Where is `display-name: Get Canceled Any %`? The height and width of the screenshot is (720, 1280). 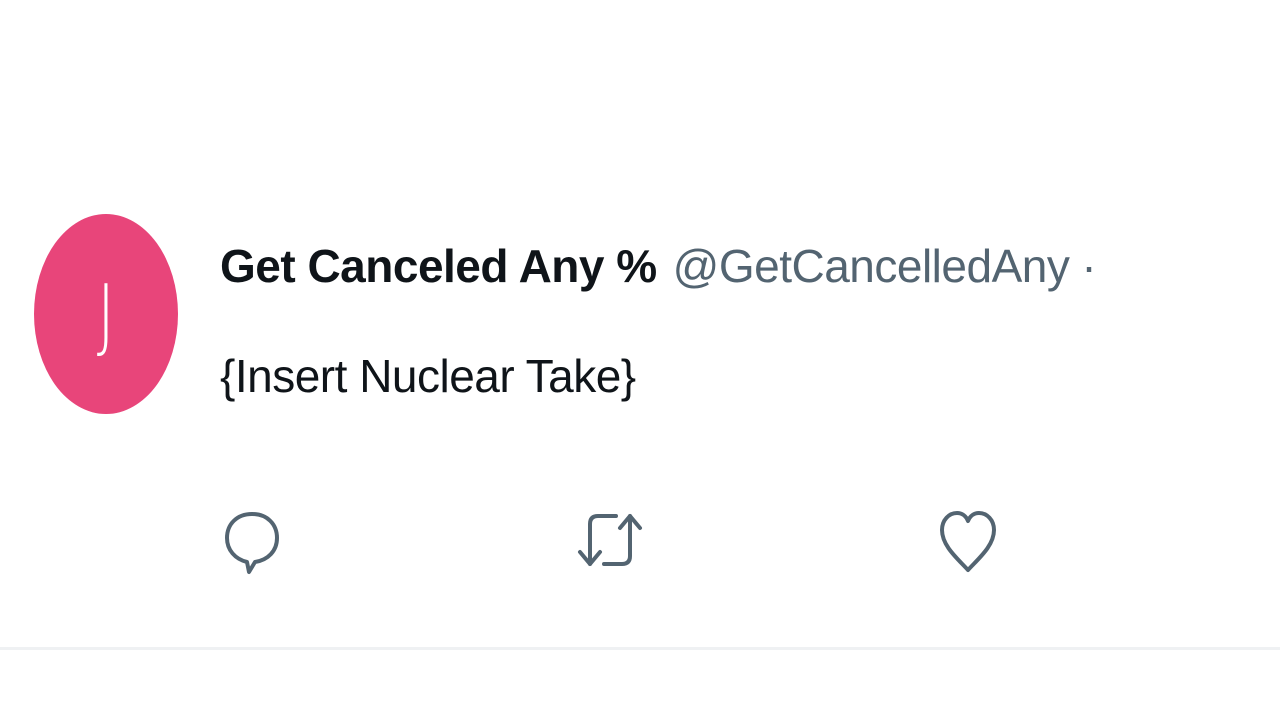 display-name: Get Canceled Any % is located at coordinates (438, 266).